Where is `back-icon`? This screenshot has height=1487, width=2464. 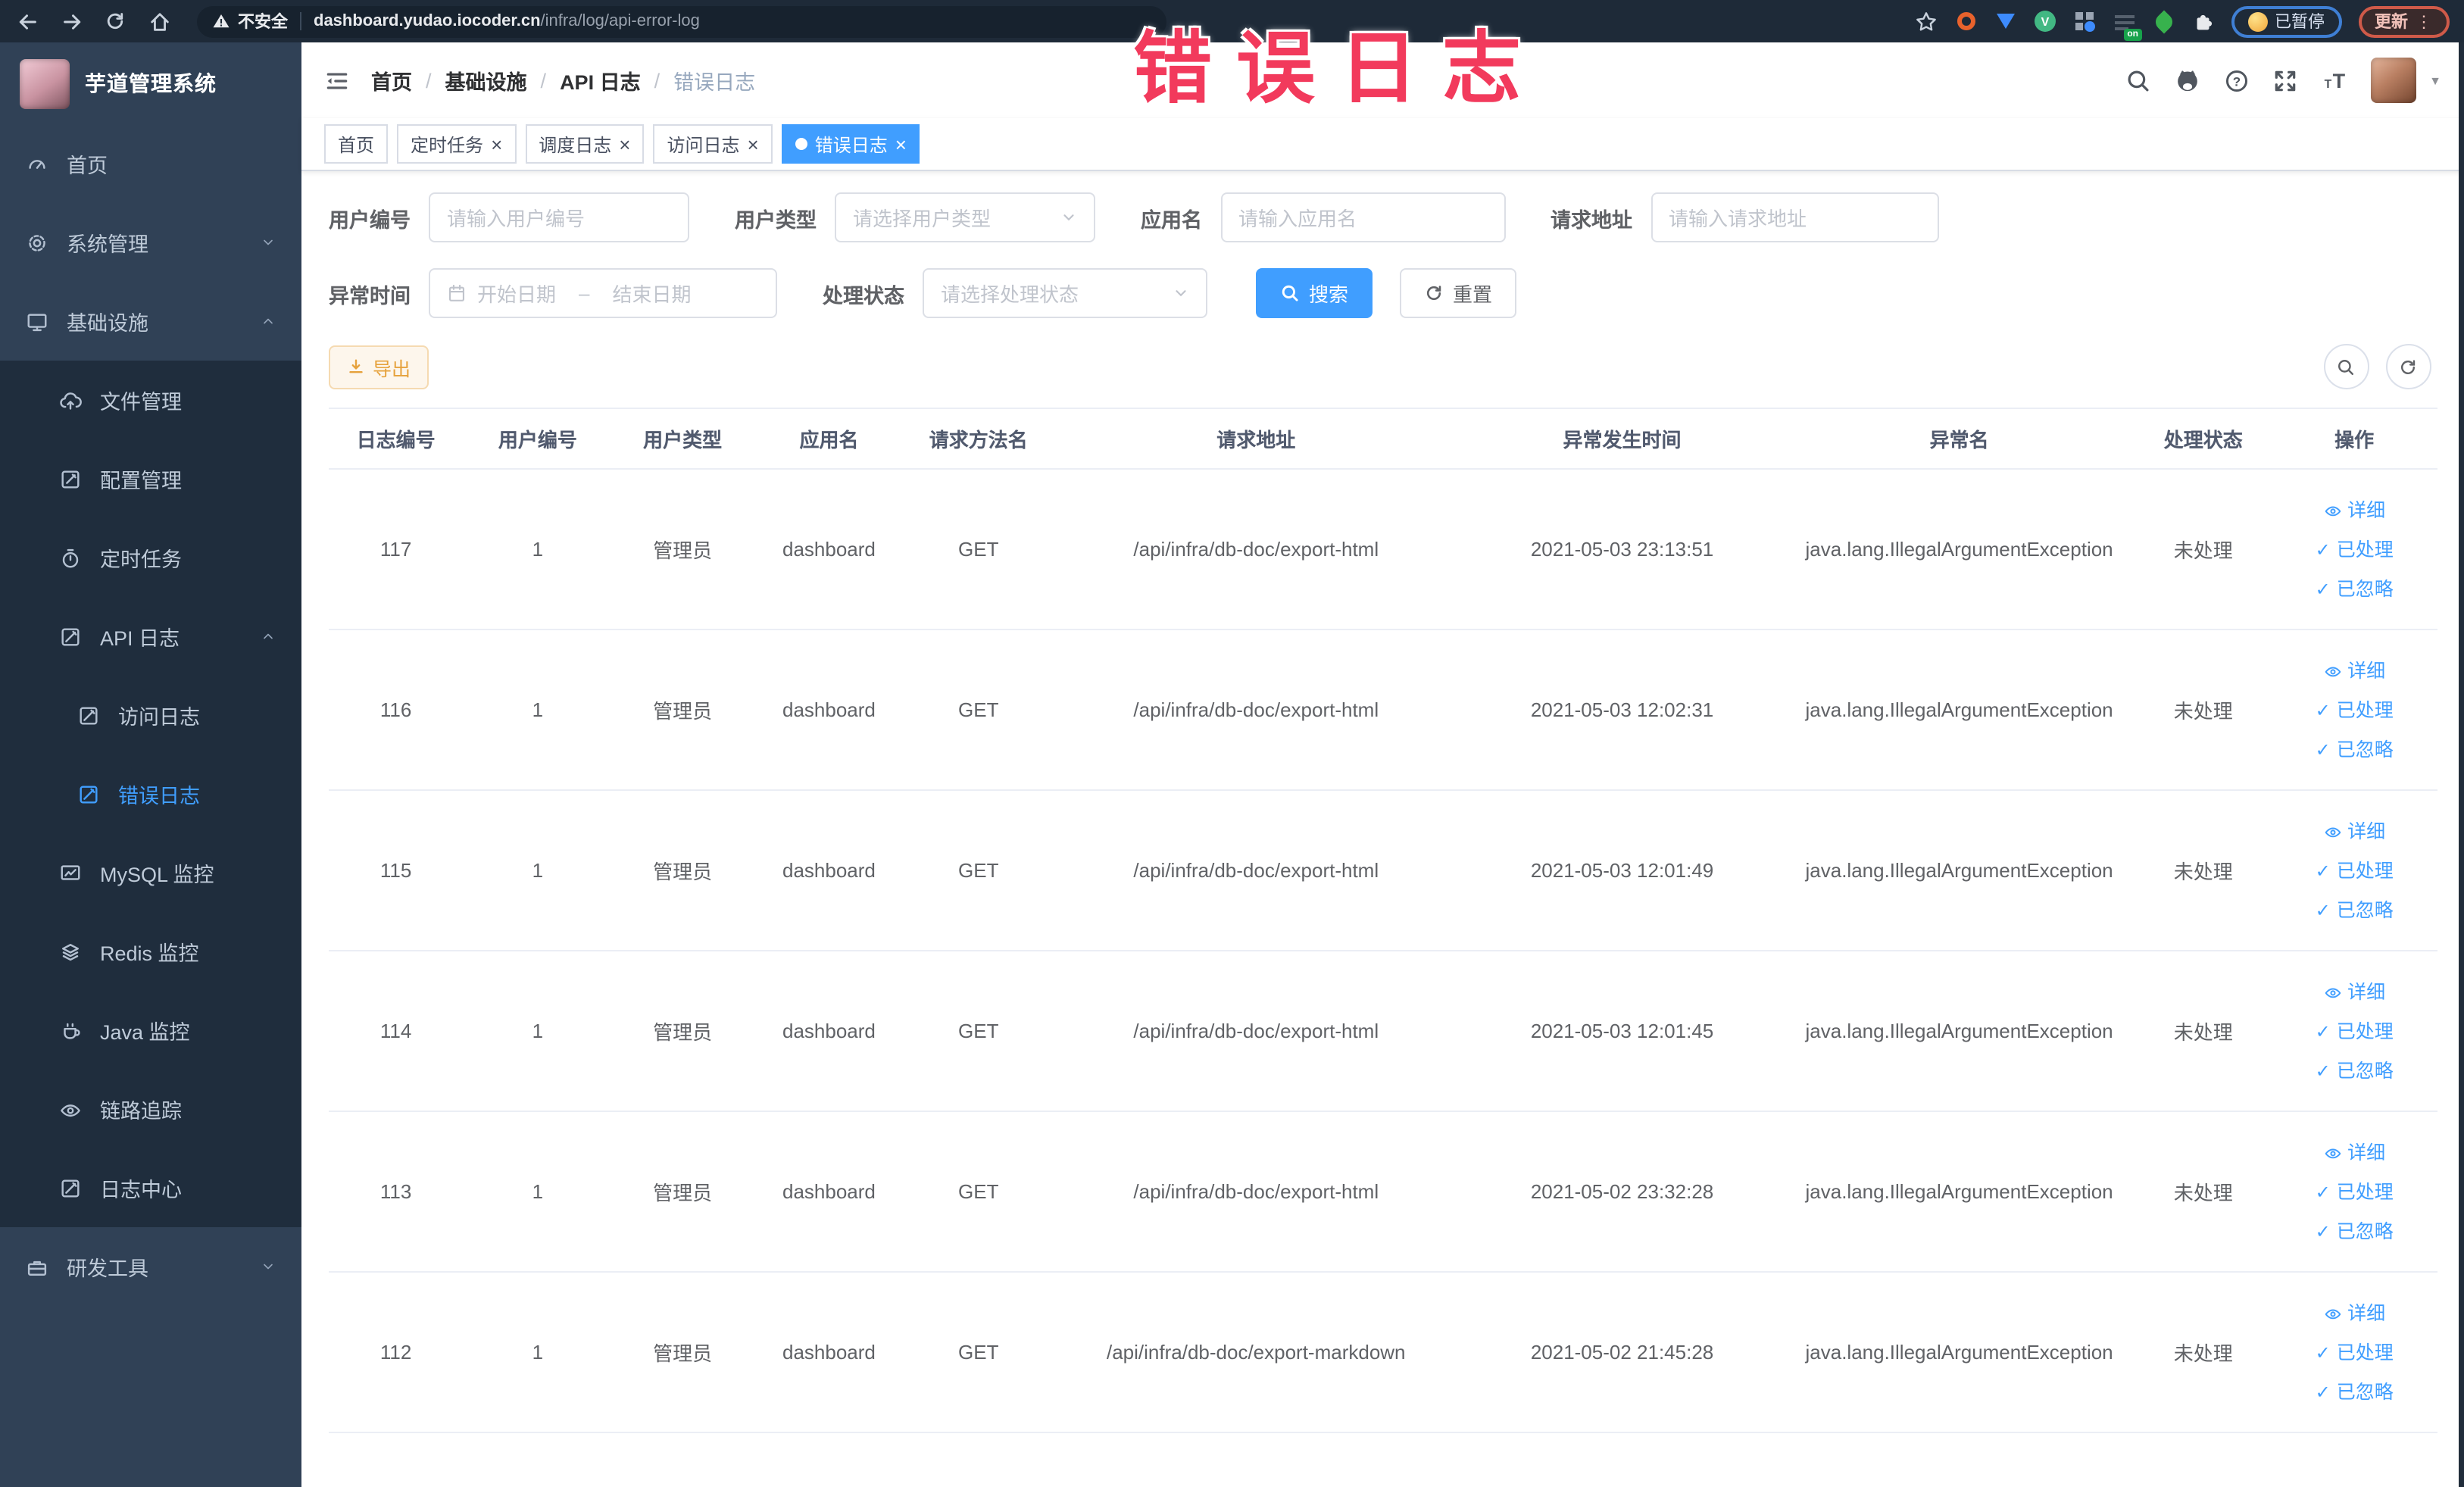 back-icon is located at coordinates (27, 21).